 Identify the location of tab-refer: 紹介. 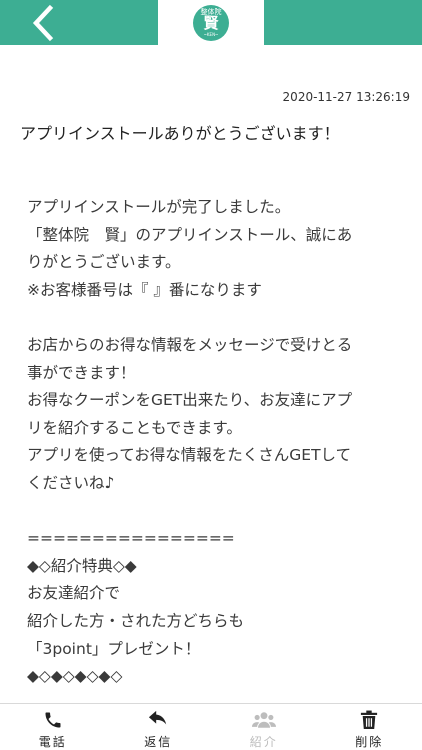
(264, 727).